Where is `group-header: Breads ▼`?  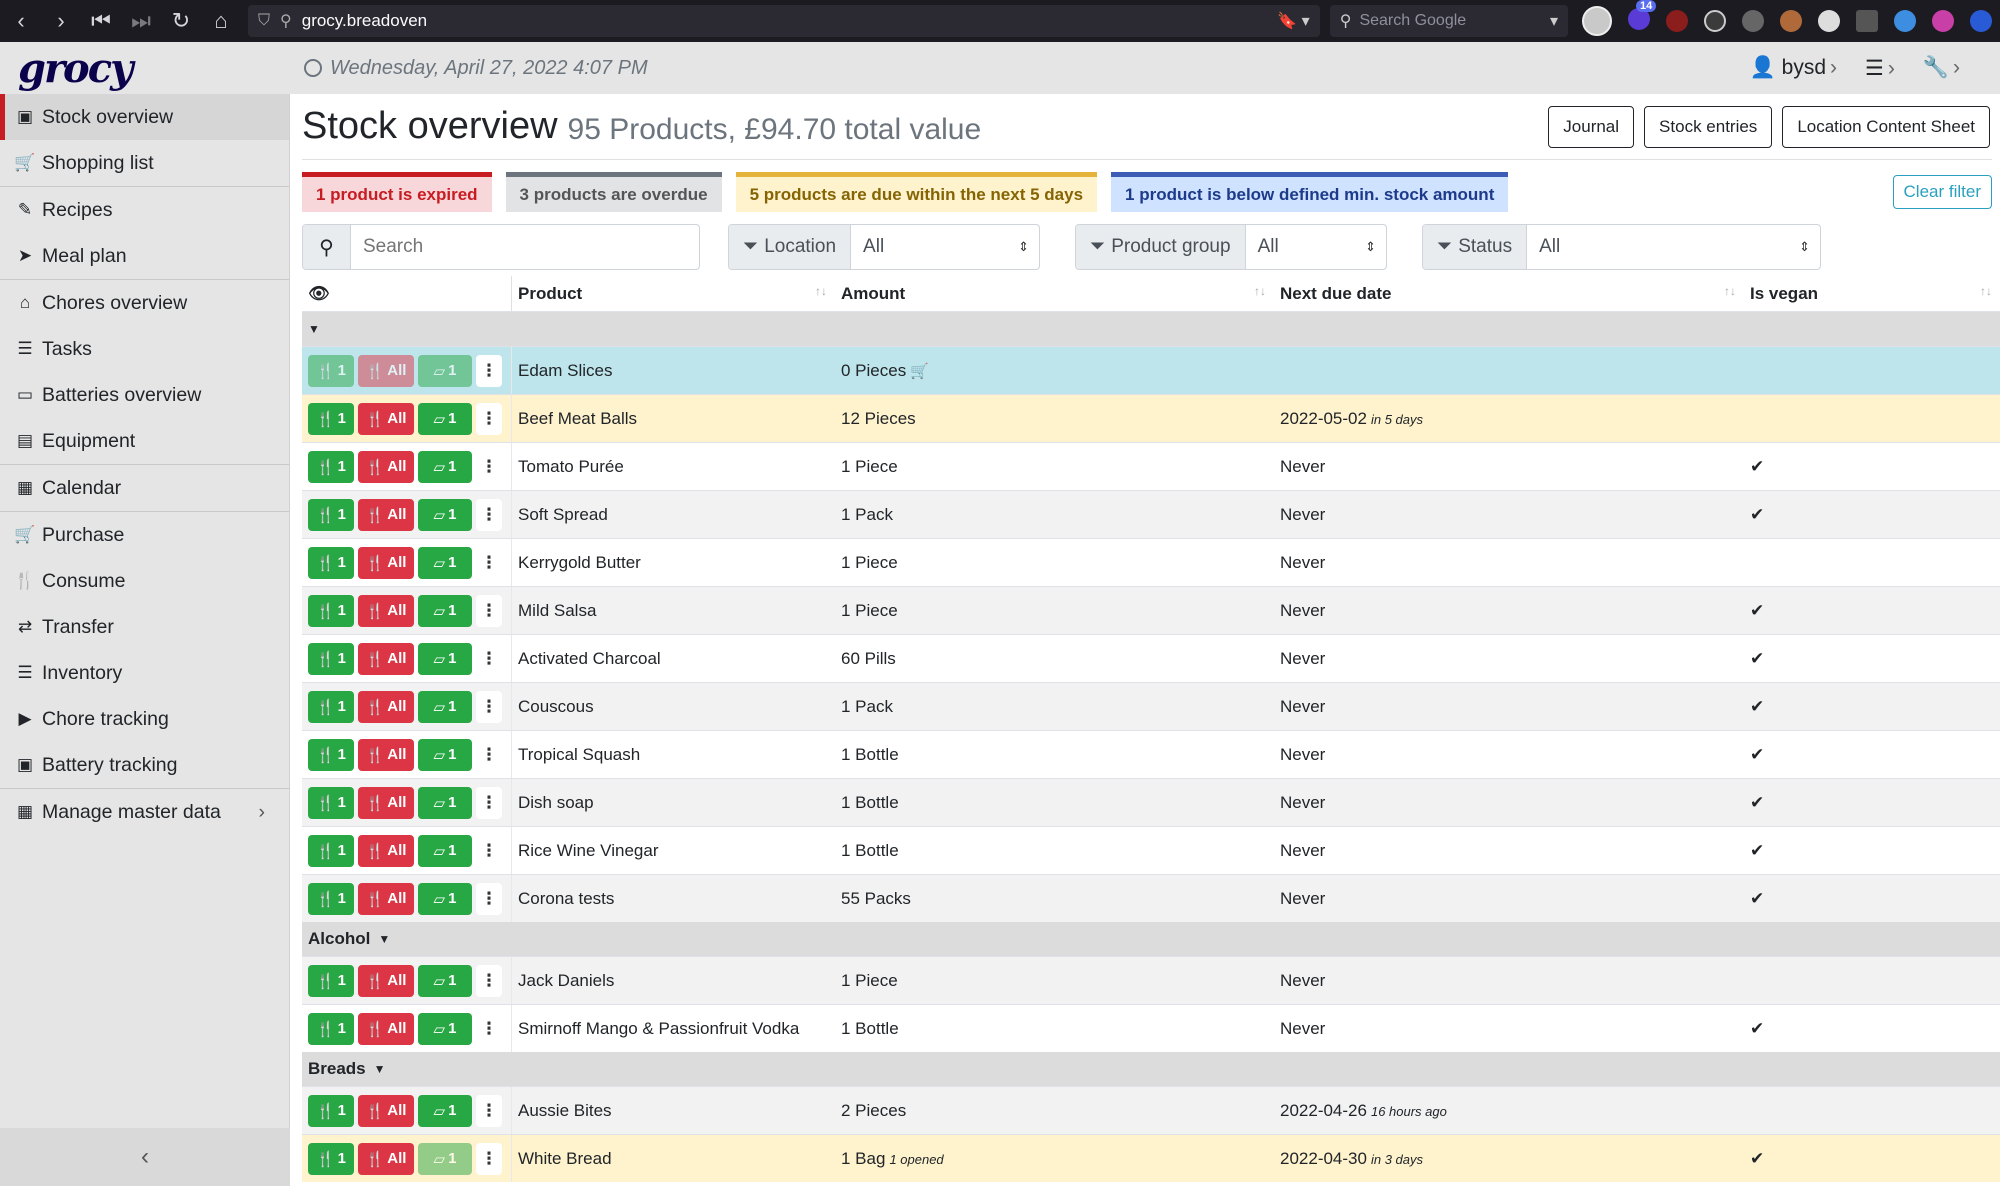
group-header: Breads ▼ is located at coordinates (1151, 1069).